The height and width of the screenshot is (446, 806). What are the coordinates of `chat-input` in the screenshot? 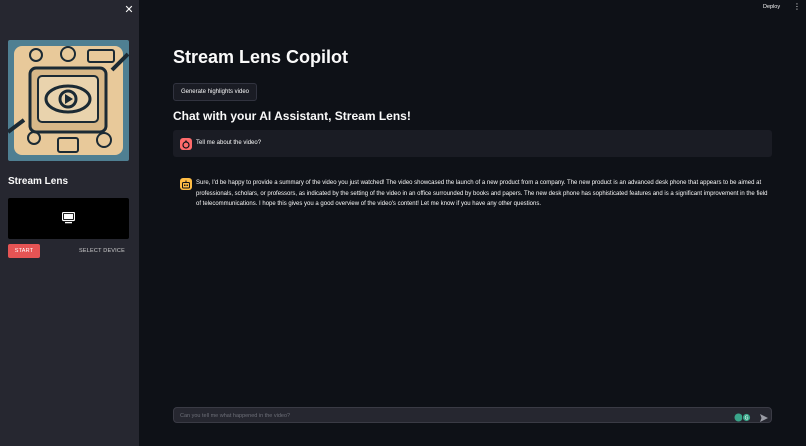 It's located at (450, 416).